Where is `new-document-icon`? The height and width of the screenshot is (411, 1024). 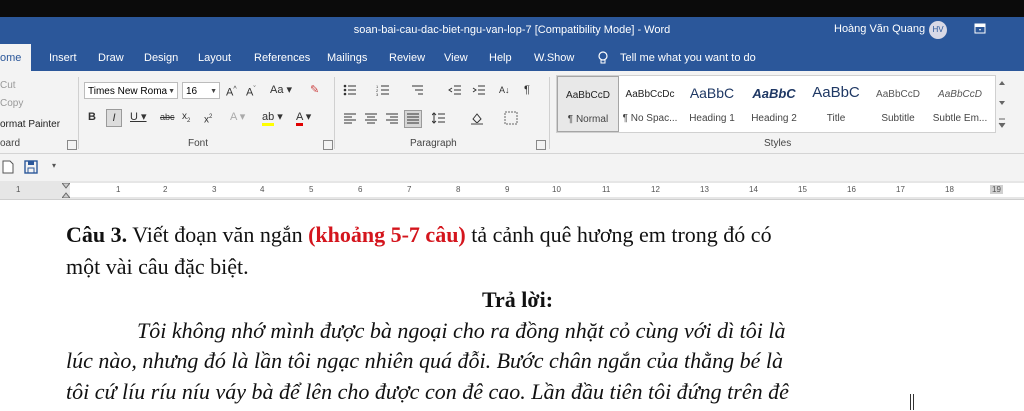 new-document-icon is located at coordinates (8, 167).